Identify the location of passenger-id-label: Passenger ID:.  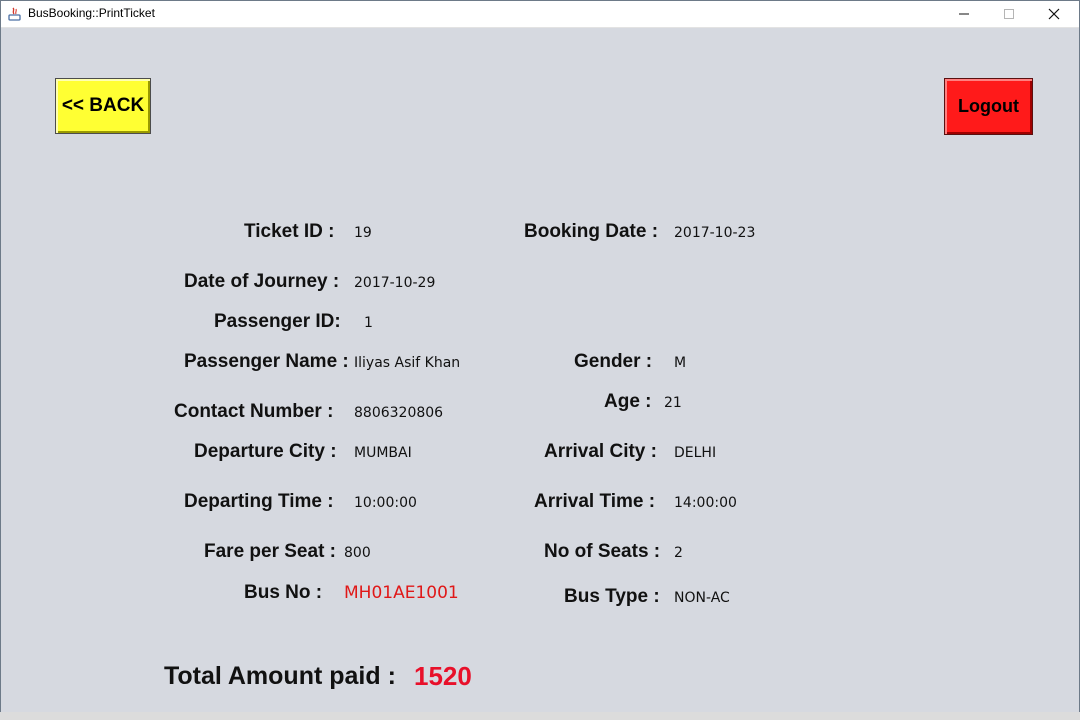
(277, 321).